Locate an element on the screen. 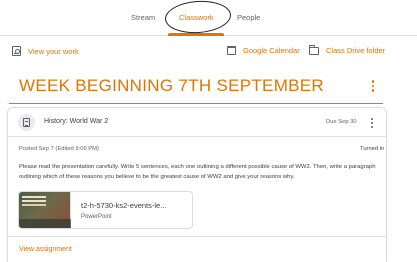 This screenshot has width=417, height=262. view-your-work-label: View your work is located at coordinates (53, 51).